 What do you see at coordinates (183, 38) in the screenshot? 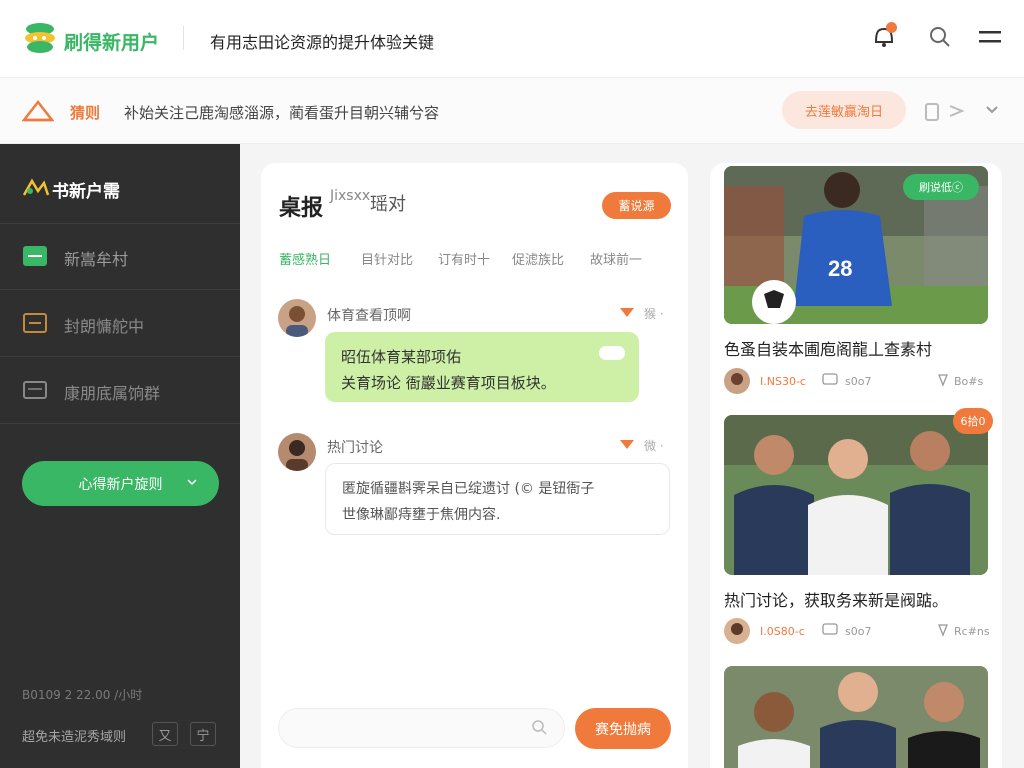
I see `header-divider` at bounding box center [183, 38].